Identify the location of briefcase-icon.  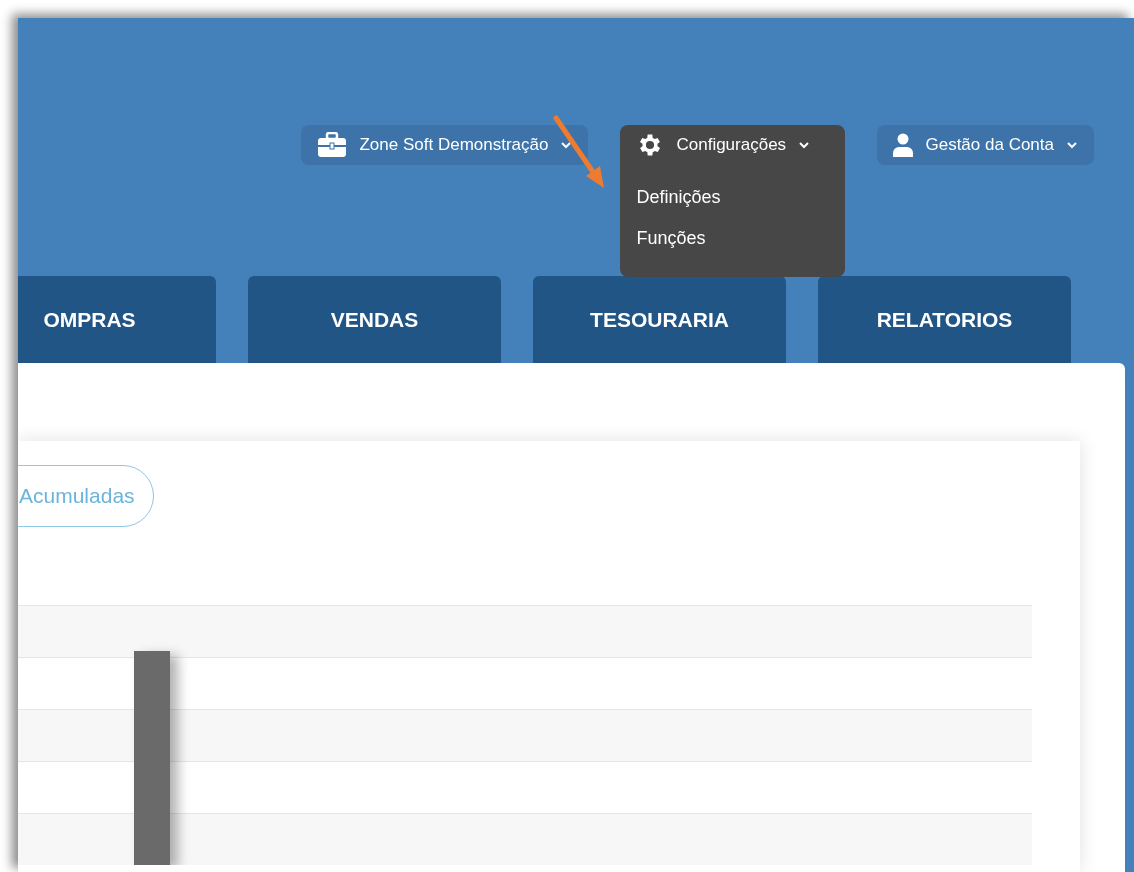
(332, 145).